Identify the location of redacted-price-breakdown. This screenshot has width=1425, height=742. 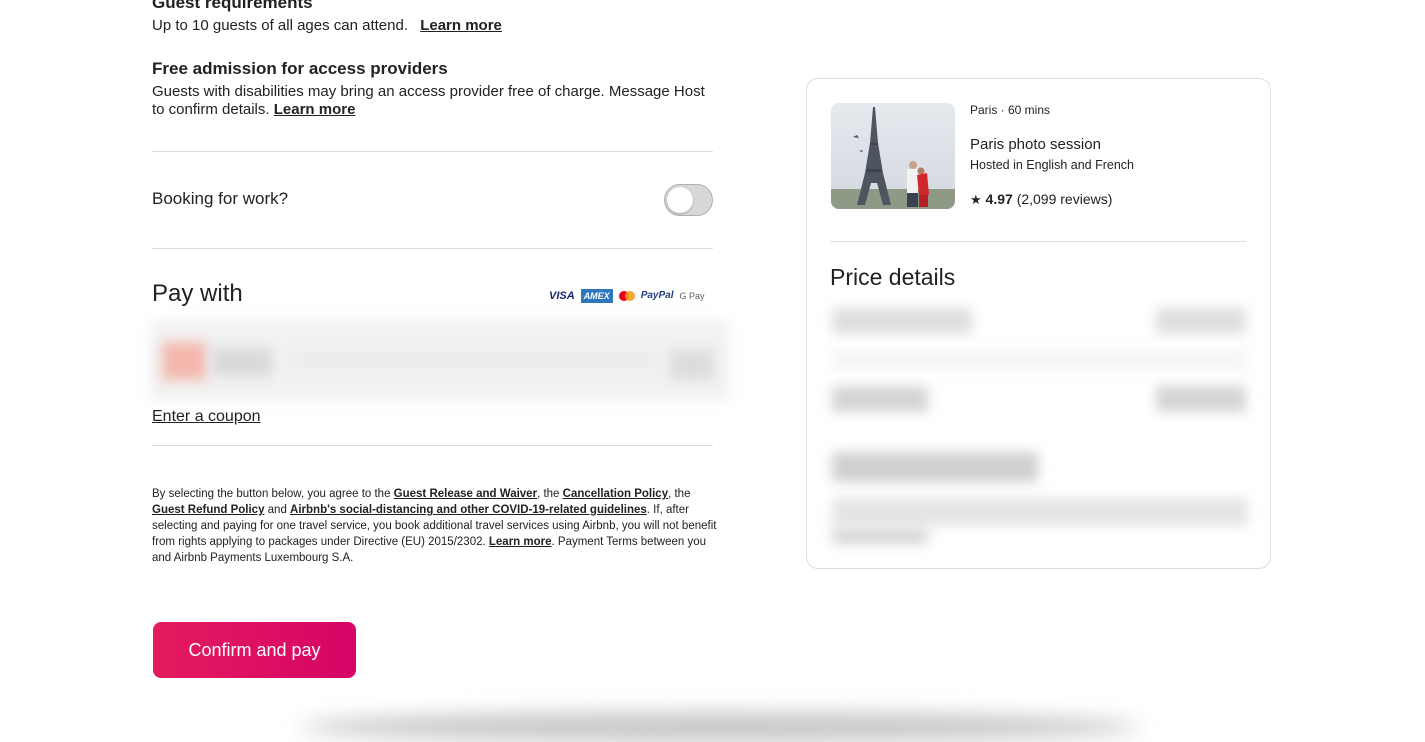
(1041, 426).